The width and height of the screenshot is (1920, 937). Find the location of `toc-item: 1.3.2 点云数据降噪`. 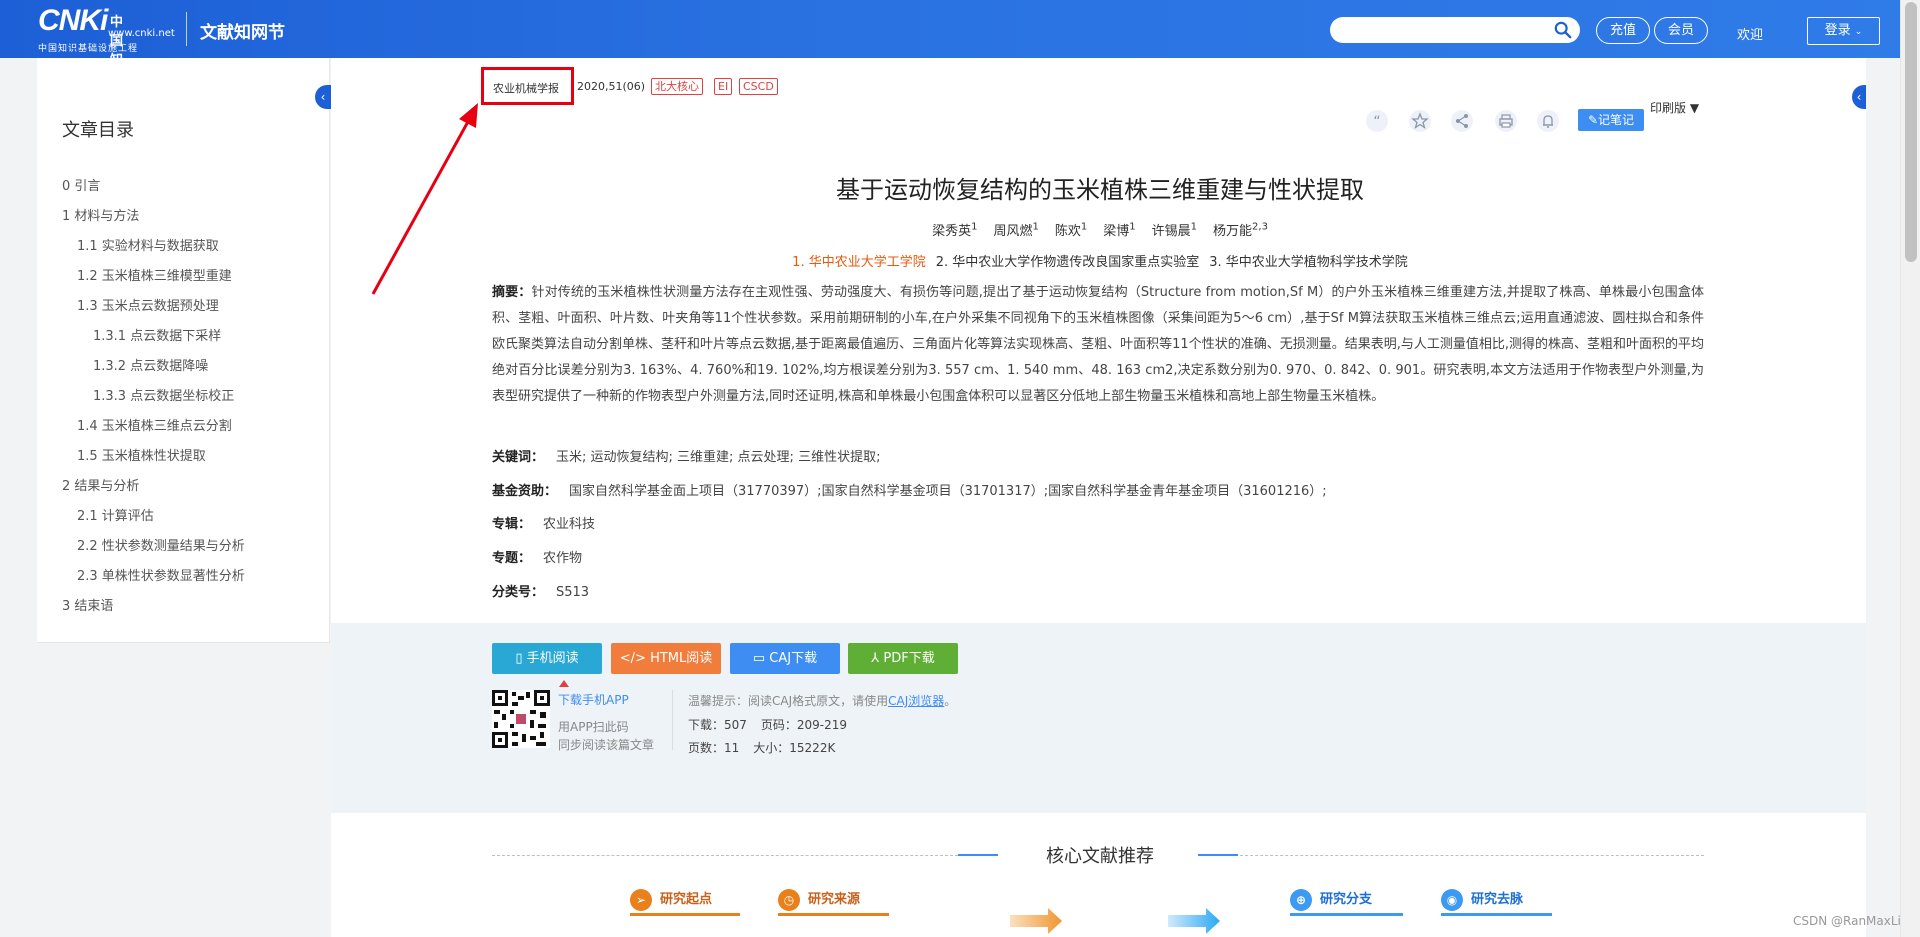

toc-item: 1.3.2 点云数据降噪 is located at coordinates (153, 367).